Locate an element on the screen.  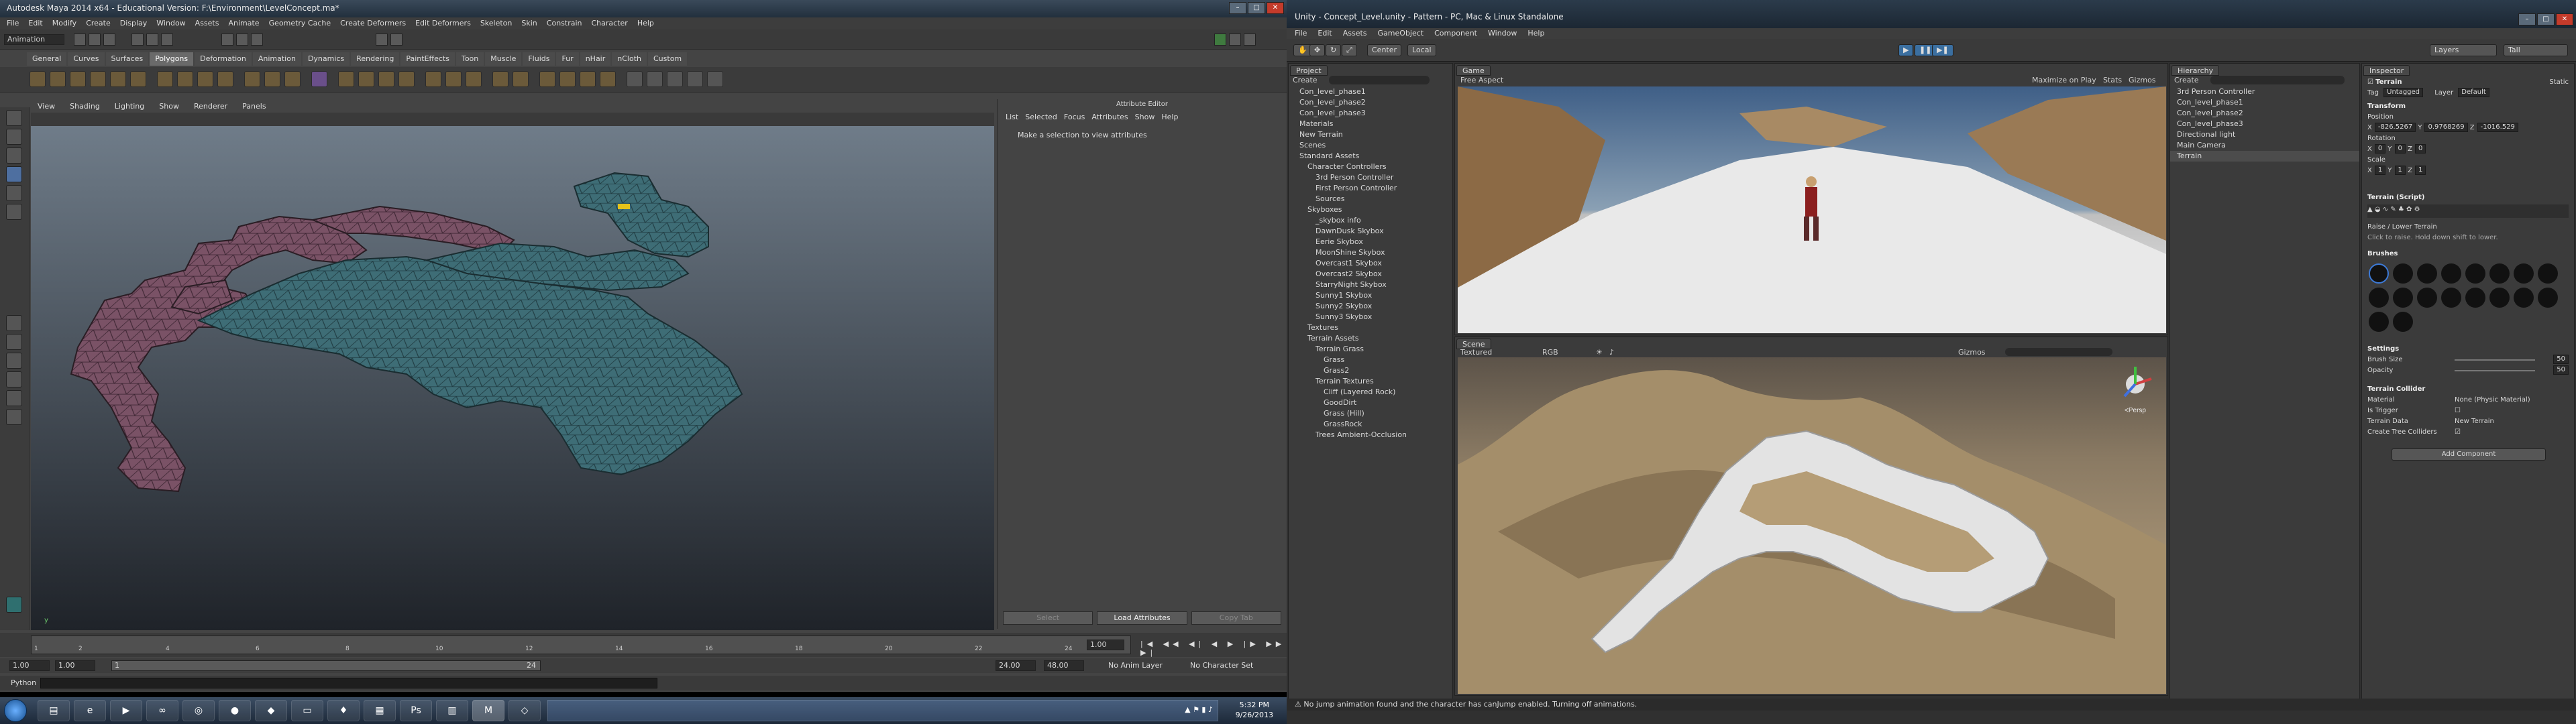
shelf-tab-dynamics: Dynamics is located at coordinates (326, 59).